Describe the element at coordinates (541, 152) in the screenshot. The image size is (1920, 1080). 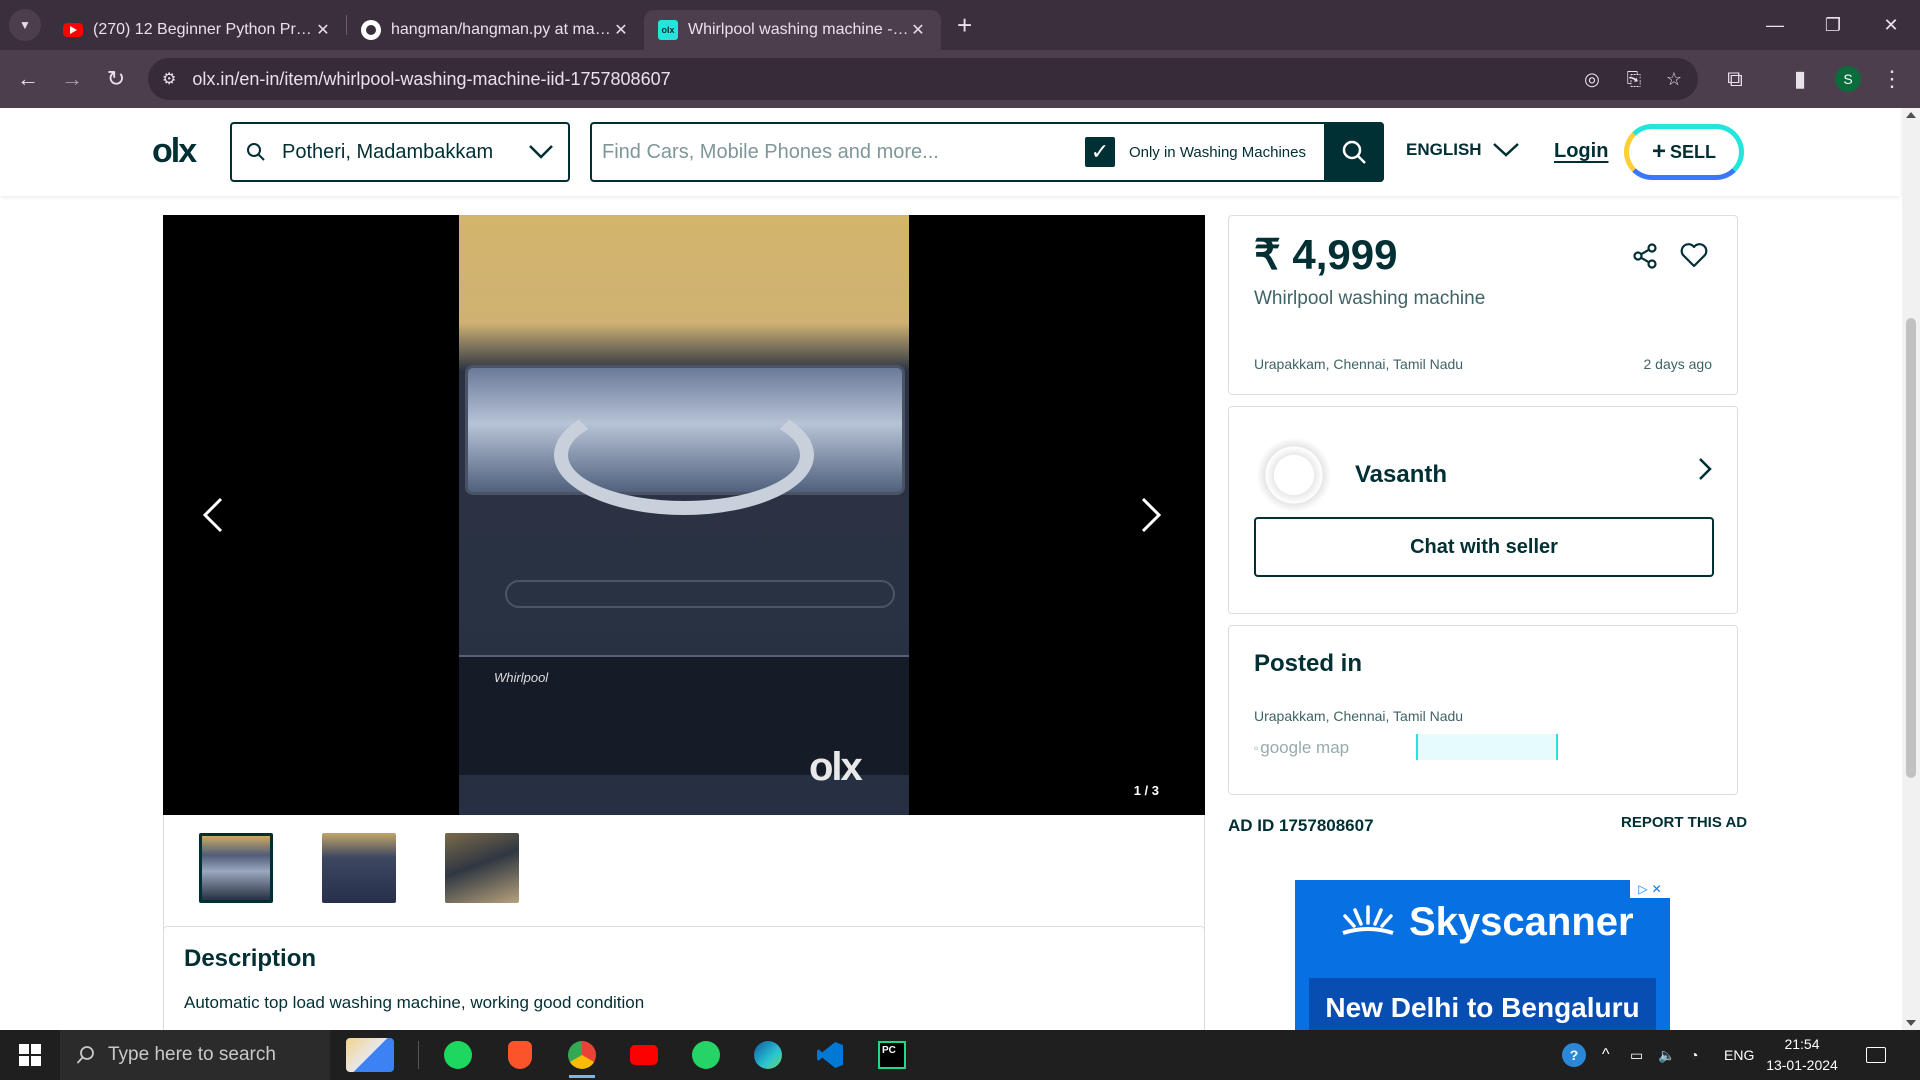
I see `chevron-down-icon` at that location.